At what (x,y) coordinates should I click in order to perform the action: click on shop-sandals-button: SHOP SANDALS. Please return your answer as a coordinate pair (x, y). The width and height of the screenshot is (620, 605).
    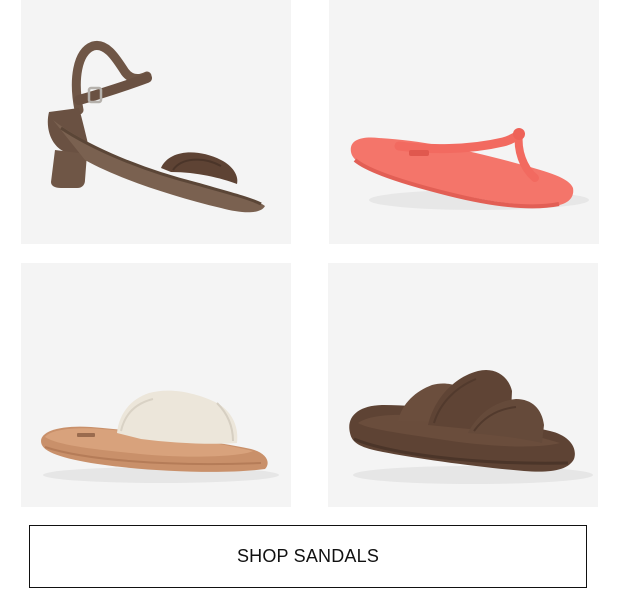
    Looking at the image, I should click on (308, 556).